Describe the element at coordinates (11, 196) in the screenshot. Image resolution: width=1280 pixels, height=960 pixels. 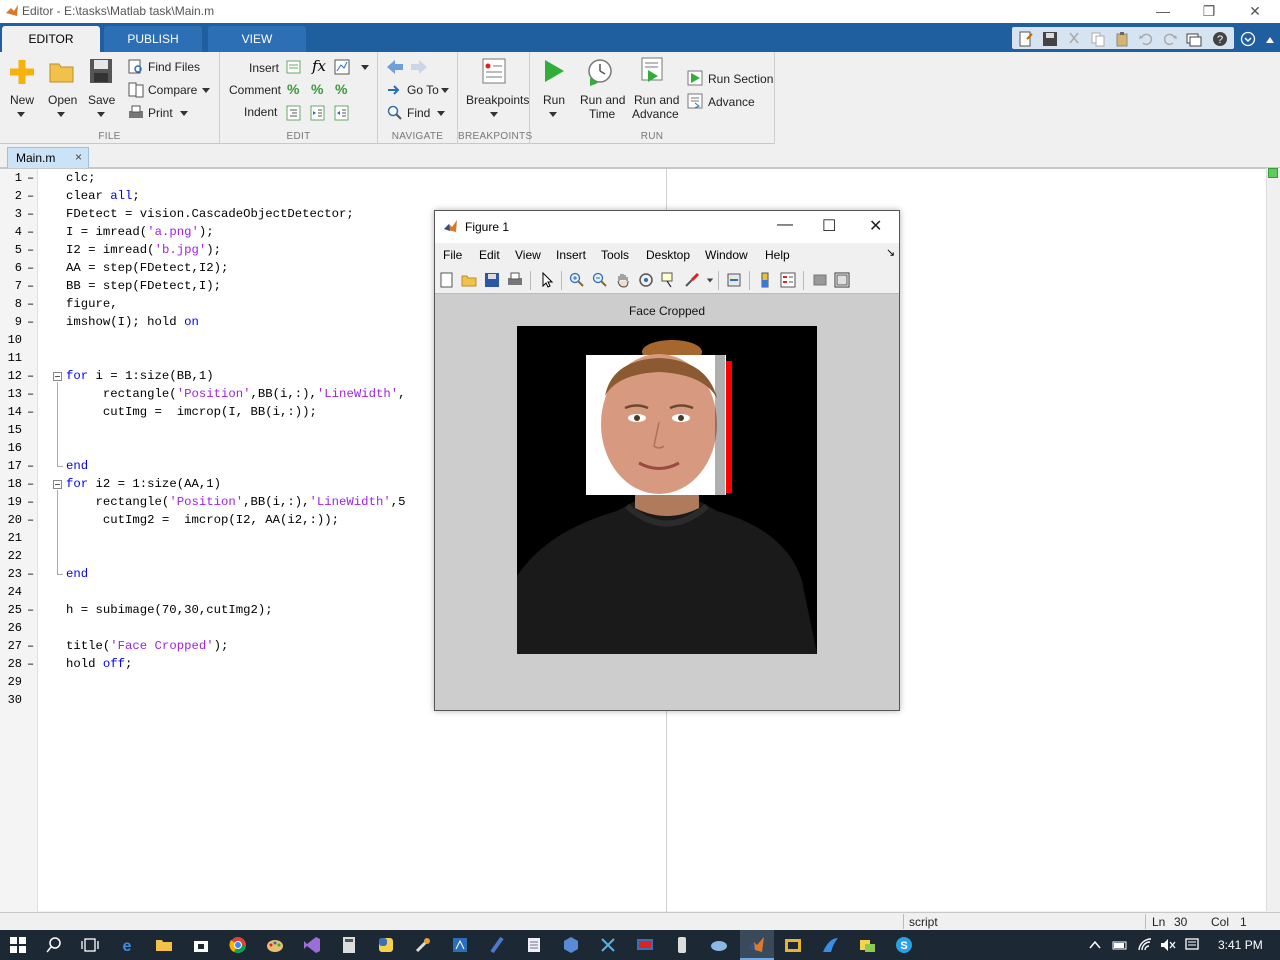
I see `line-number: 2` at that location.